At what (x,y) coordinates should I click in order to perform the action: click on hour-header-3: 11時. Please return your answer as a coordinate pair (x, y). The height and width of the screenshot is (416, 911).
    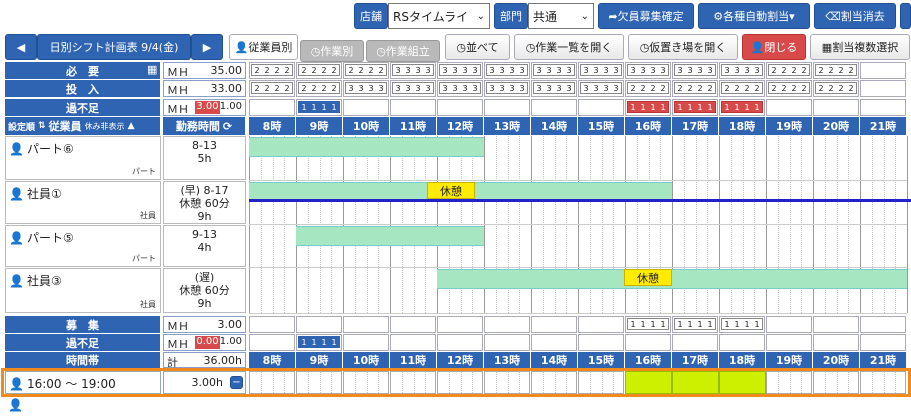
    Looking at the image, I should click on (413, 360).